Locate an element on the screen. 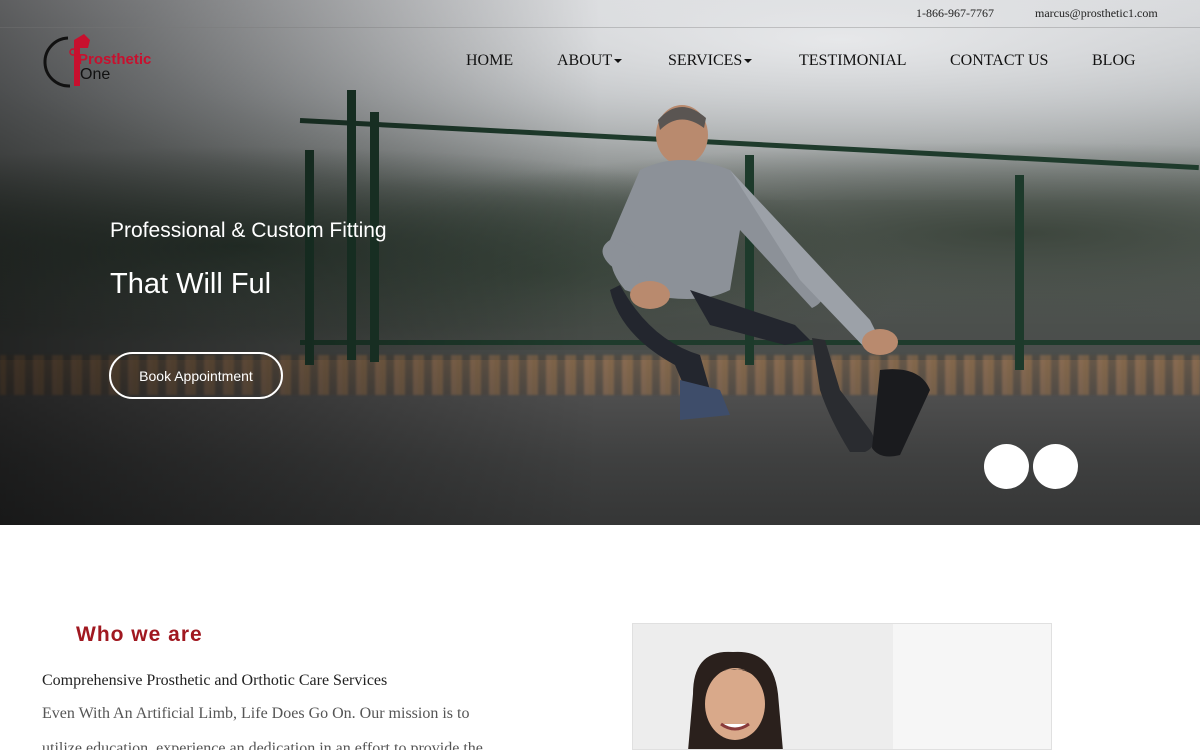 Image resolution: width=1200 pixels, height=750 pixels. nav-label: SERVICES is located at coordinates (705, 60).